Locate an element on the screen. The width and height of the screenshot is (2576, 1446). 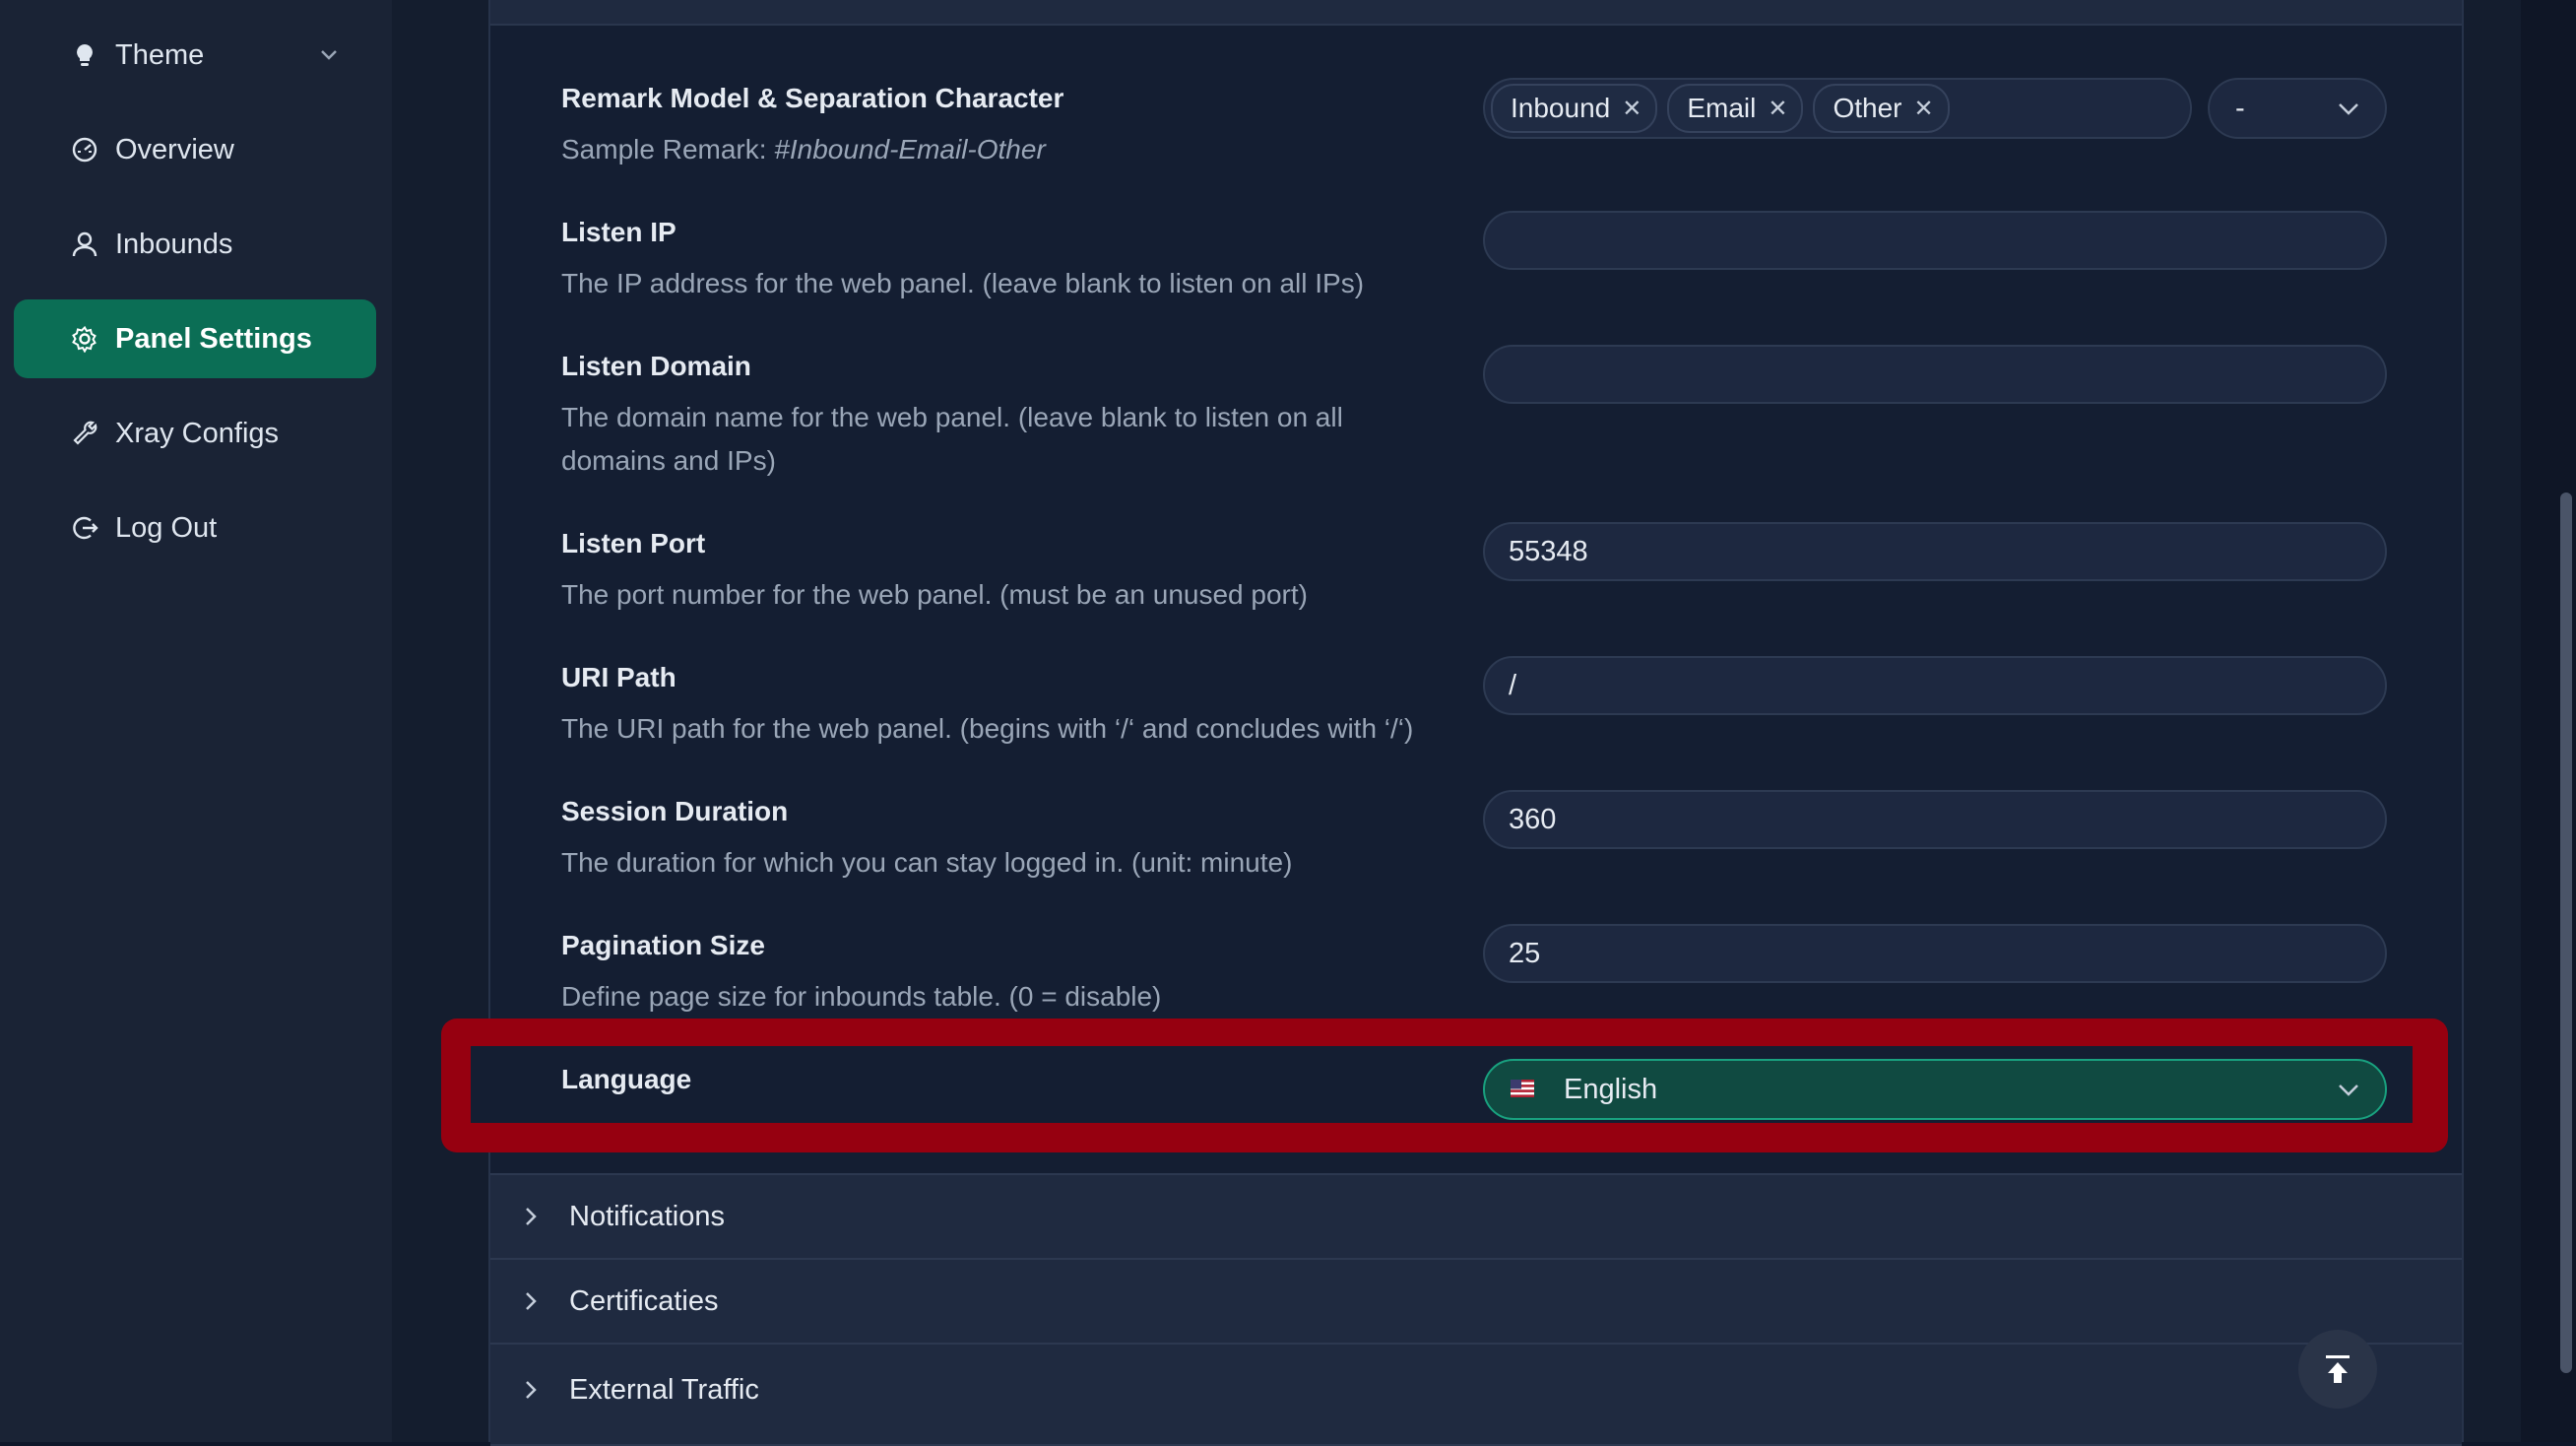
remark-model-select: Inbound ✕ Email ✕ Other ✕ is located at coordinates (1837, 108).